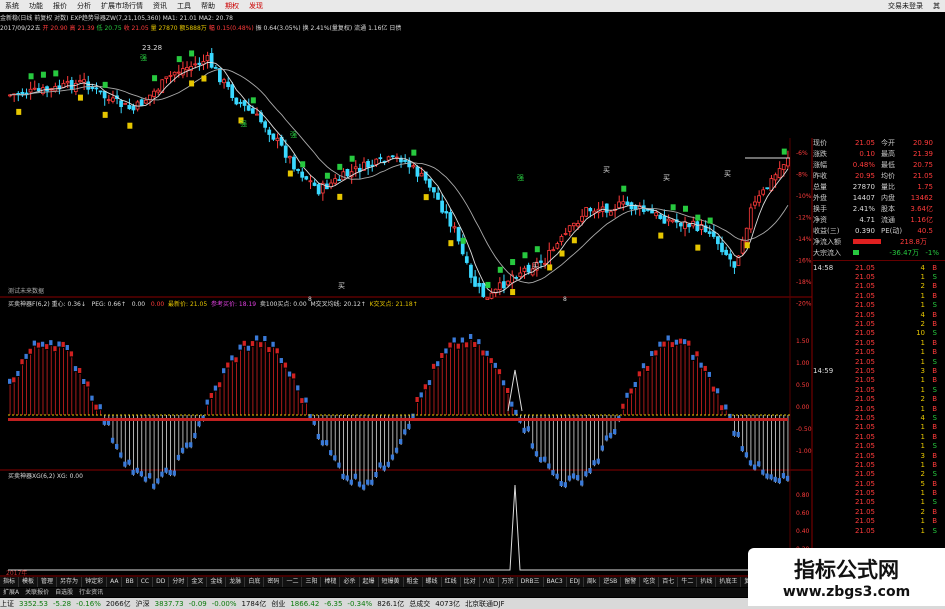  Describe the element at coordinates (70, 582) in the screenshot. I see `indicator-tab-3: 另存为` at that location.